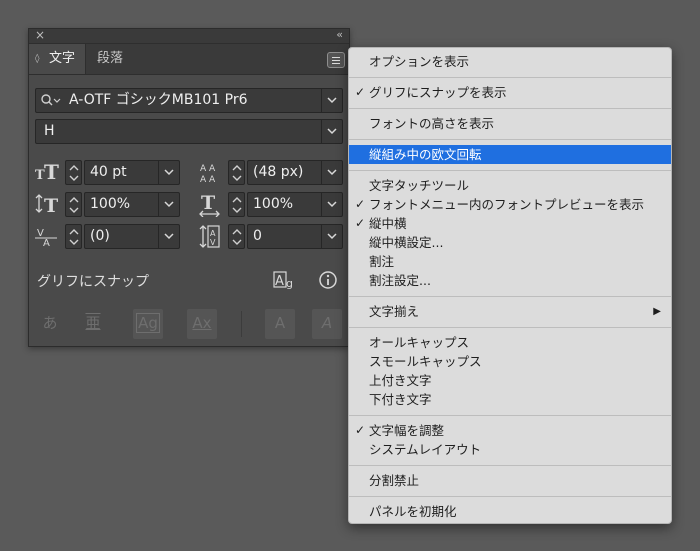 The height and width of the screenshot is (551, 700). What do you see at coordinates (278, 172) in the screenshot?
I see `leading-value: (48 px)` at bounding box center [278, 172].